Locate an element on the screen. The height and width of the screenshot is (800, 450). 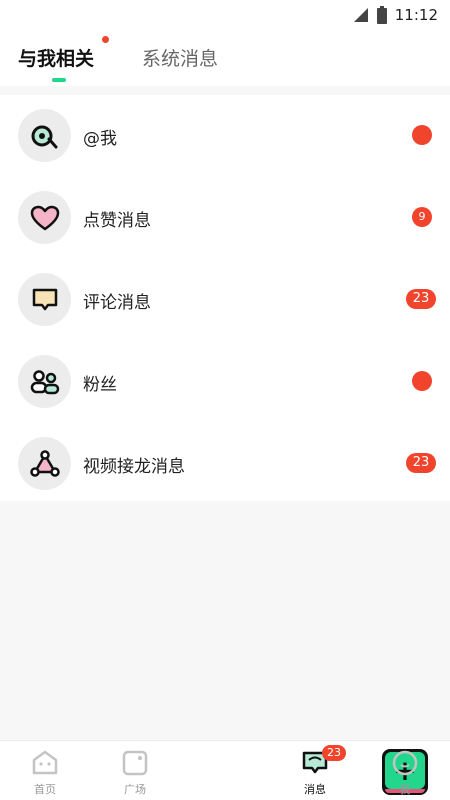
nav-create: + is located at coordinates (304, 770).